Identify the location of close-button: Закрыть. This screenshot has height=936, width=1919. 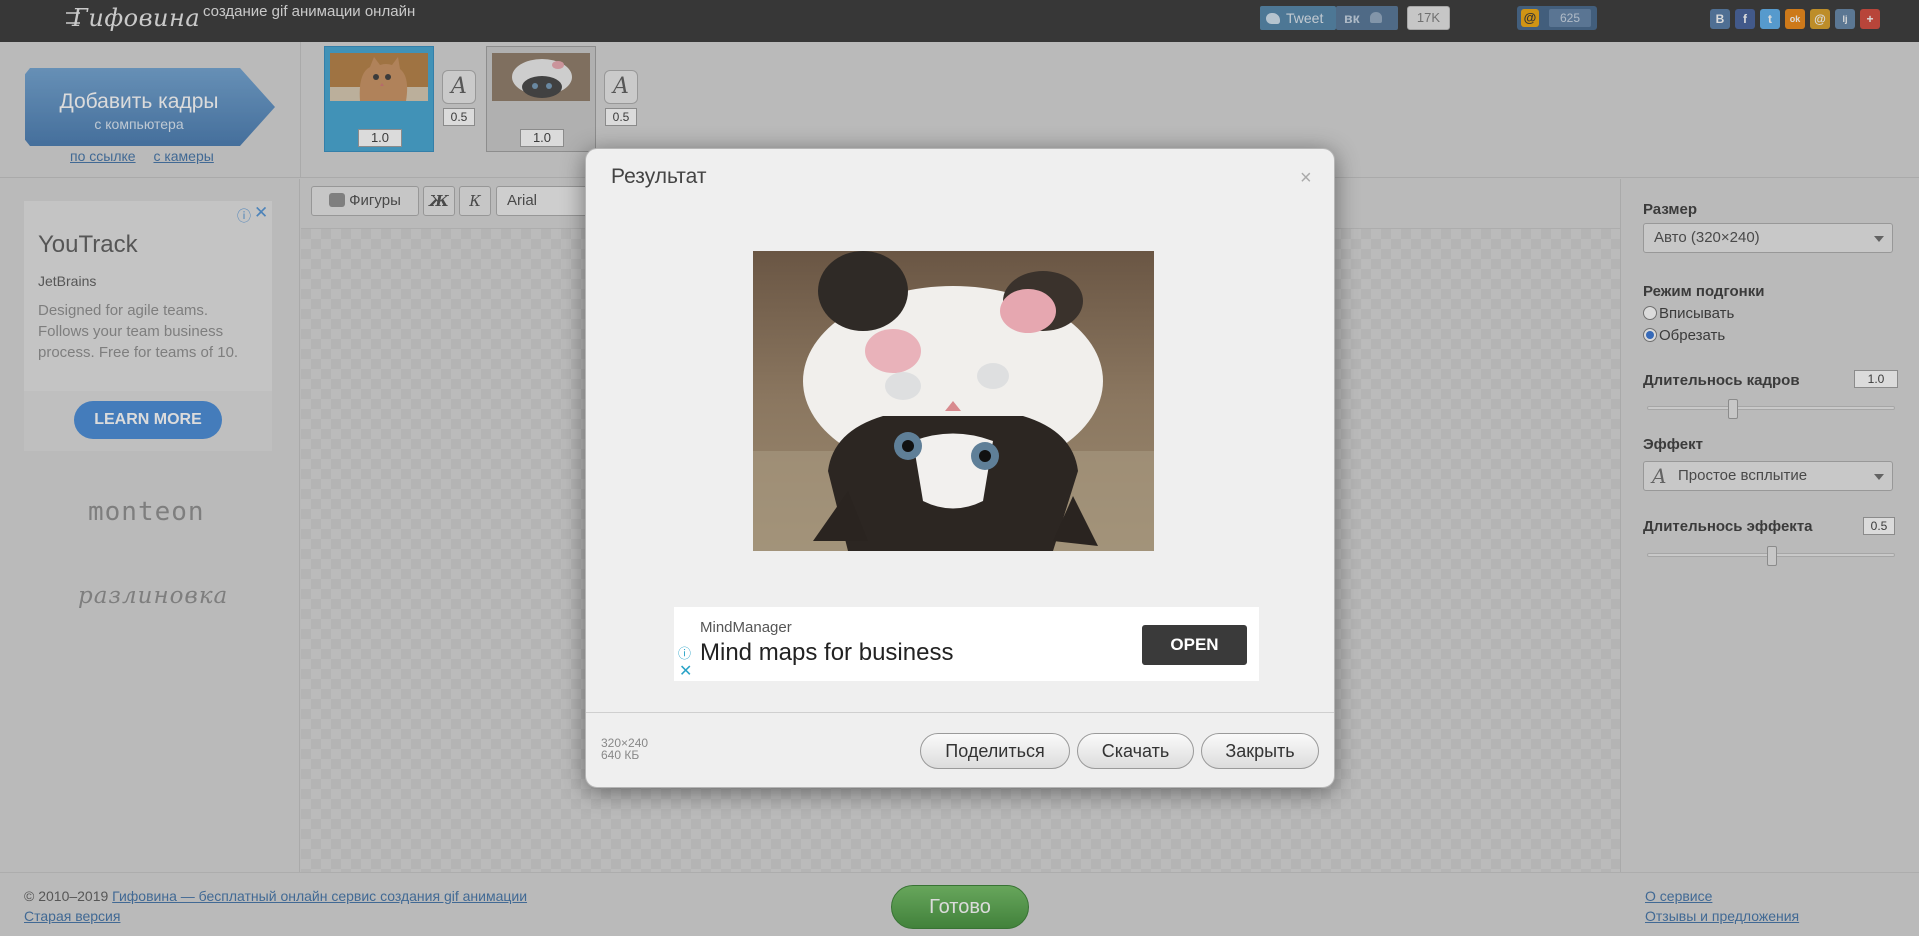
(1260, 751).